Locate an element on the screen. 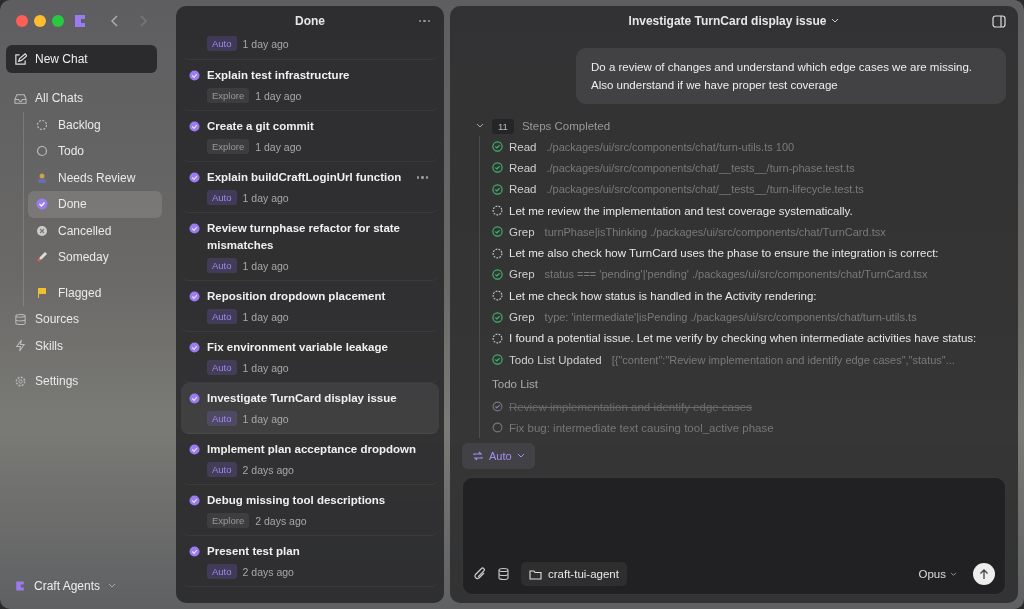  maximize-icon is located at coordinates (58, 21).